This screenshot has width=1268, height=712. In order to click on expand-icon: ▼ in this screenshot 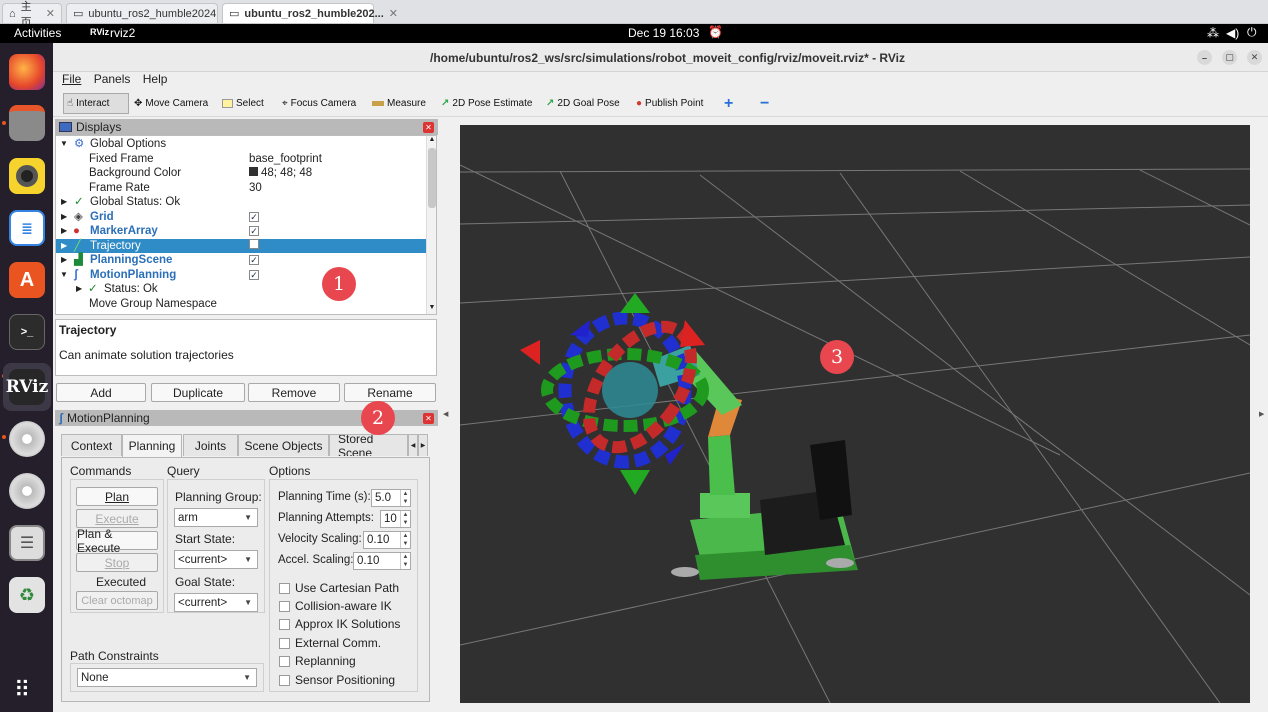, I will do `click(64, 275)`.